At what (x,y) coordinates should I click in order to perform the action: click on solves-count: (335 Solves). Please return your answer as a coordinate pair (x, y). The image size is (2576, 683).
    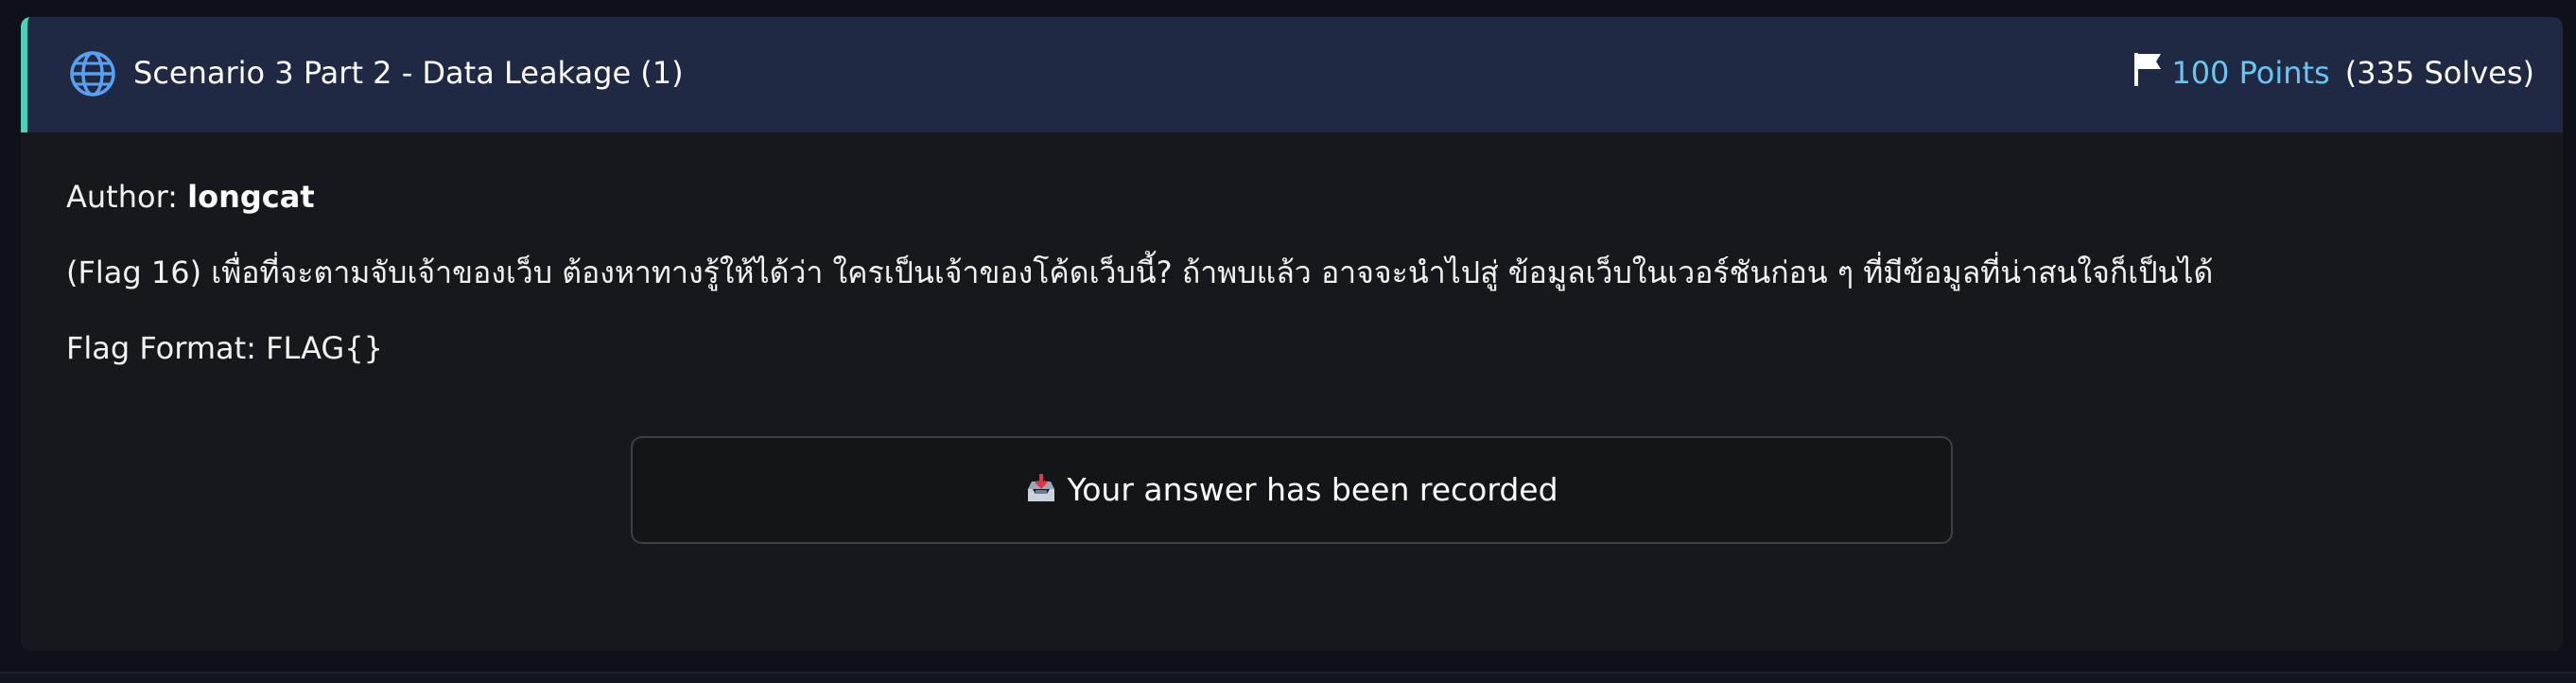
    Looking at the image, I should click on (2439, 73).